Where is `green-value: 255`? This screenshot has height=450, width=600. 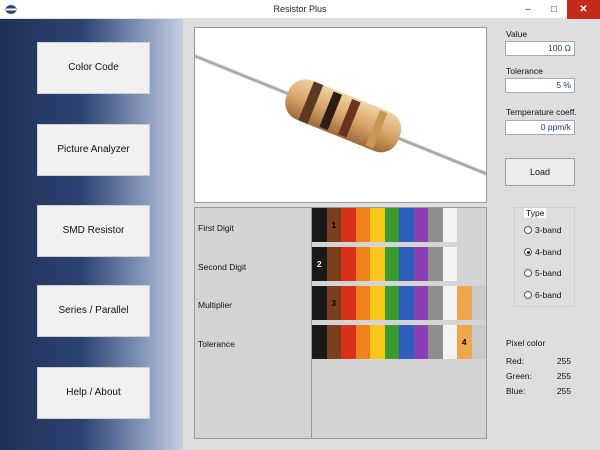 green-value: 255 is located at coordinates (563, 376).